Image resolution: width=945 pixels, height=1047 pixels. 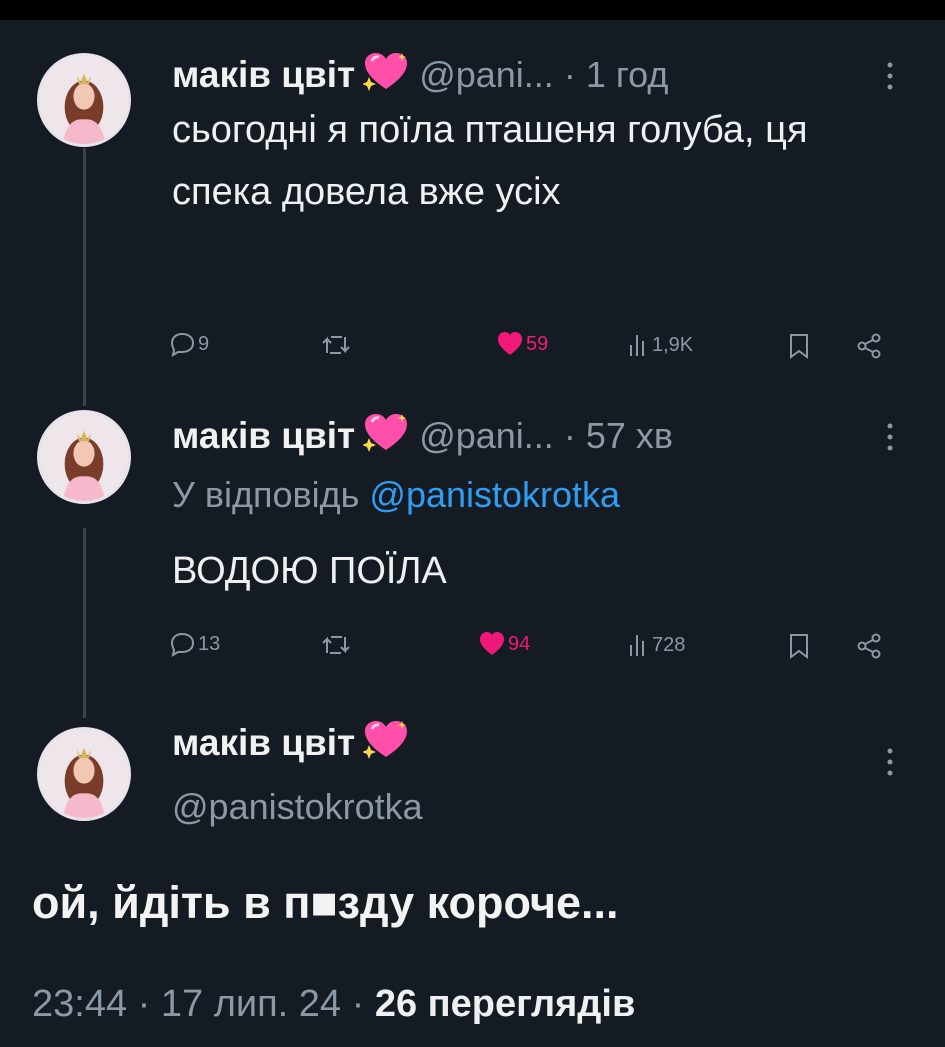 I want to click on tweet-actions: 13 94 728, so click(x=528, y=647).